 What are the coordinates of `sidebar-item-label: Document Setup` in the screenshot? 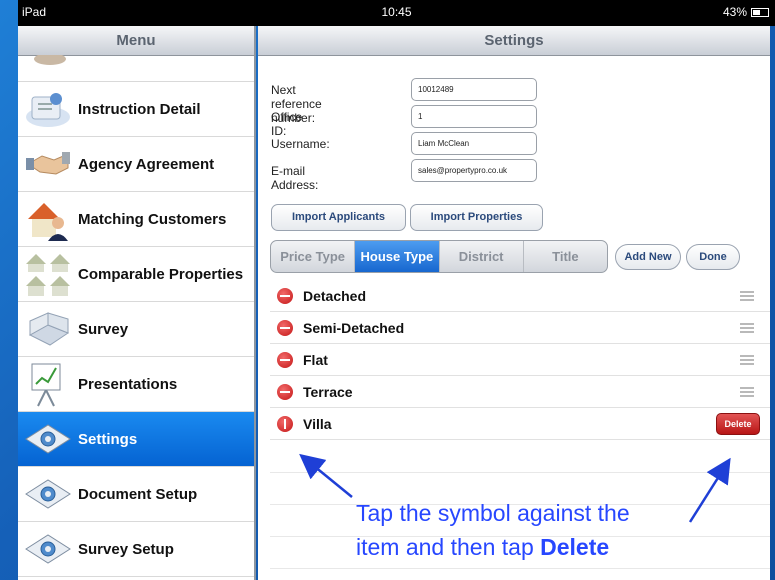 It's located at (138, 494).